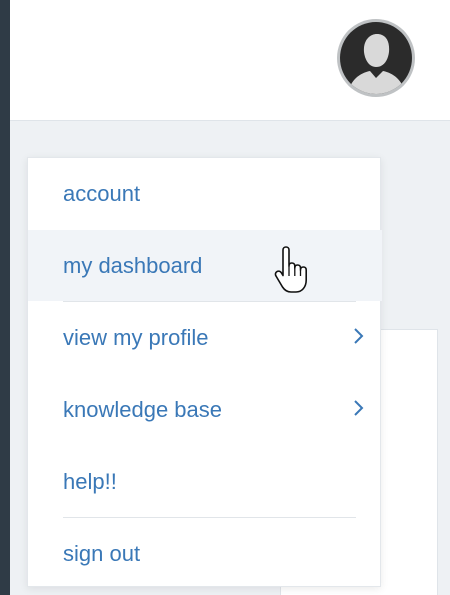 This screenshot has width=450, height=595. Describe the element at coordinates (205, 553) in the screenshot. I see `menu-item-sign-out: sign out` at that location.